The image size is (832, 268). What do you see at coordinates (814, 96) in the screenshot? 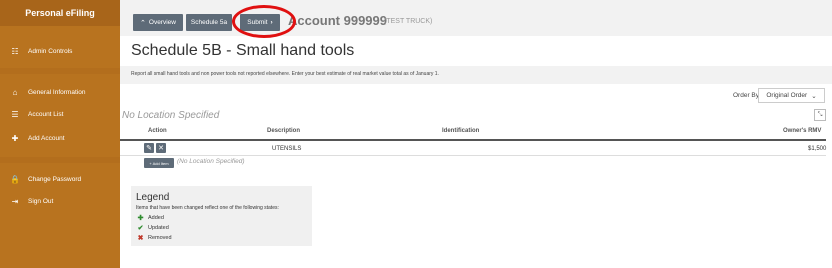
I see `chevron-down-icon: ⌄` at bounding box center [814, 96].